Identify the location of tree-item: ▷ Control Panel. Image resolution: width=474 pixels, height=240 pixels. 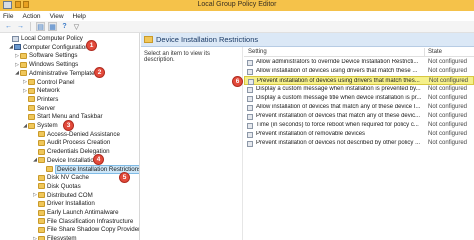
(48, 82).